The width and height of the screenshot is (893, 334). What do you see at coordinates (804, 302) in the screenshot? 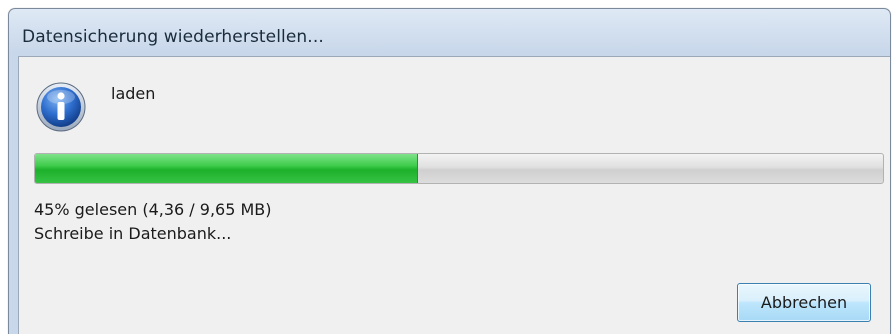
I see `cancel-button: Abbrechen` at bounding box center [804, 302].